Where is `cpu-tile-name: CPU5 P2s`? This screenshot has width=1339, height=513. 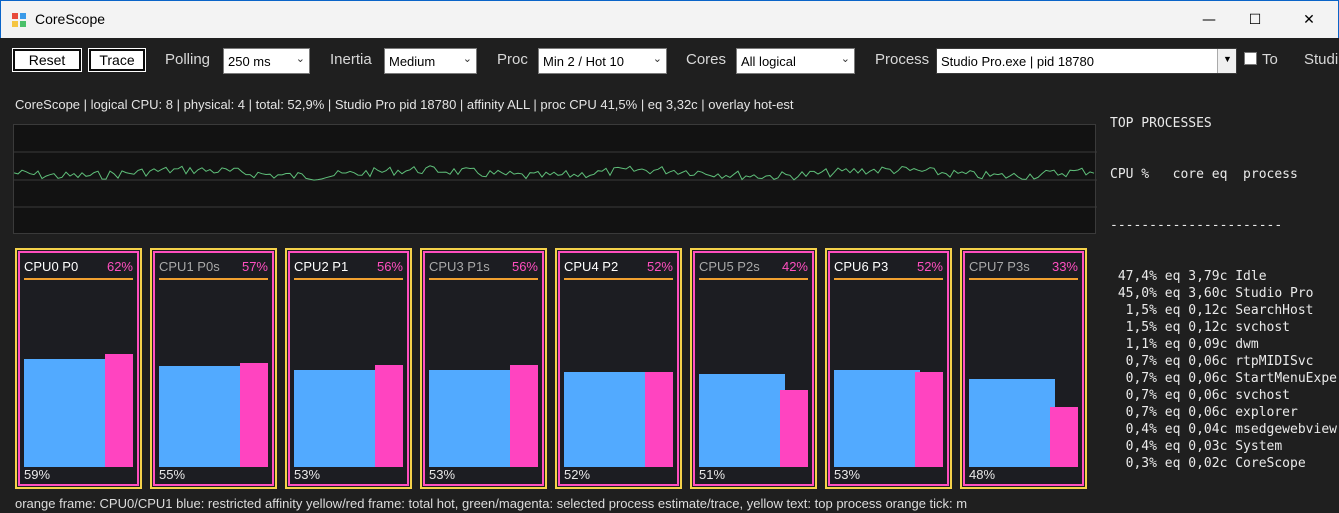
cpu-tile-name: CPU5 P2s is located at coordinates (729, 266).